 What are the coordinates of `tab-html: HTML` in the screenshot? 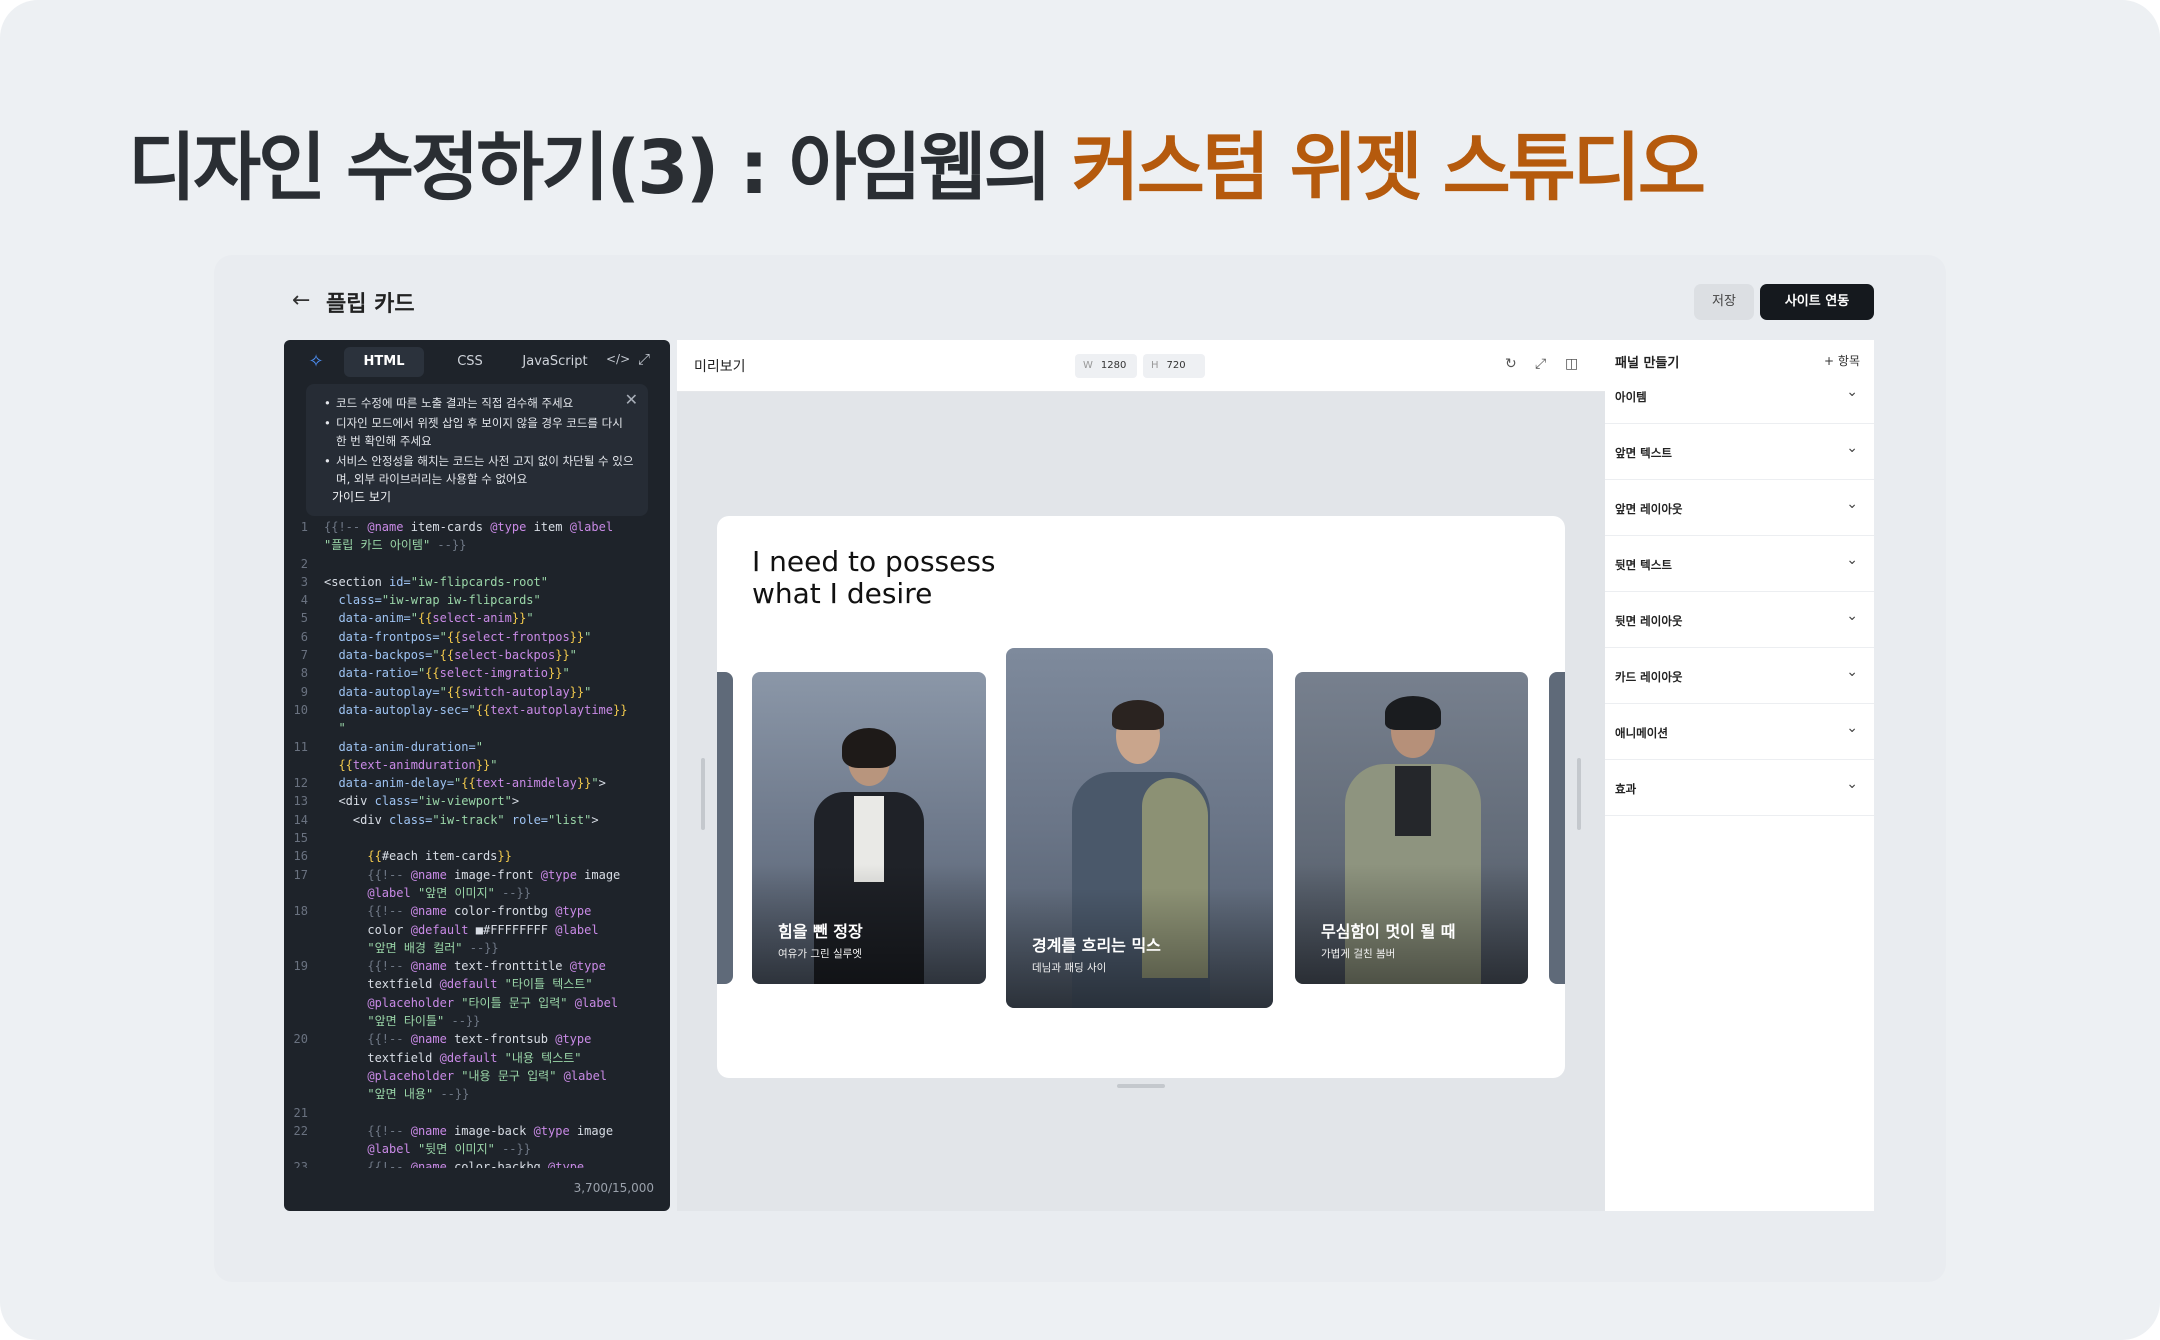 It's located at (384, 362).